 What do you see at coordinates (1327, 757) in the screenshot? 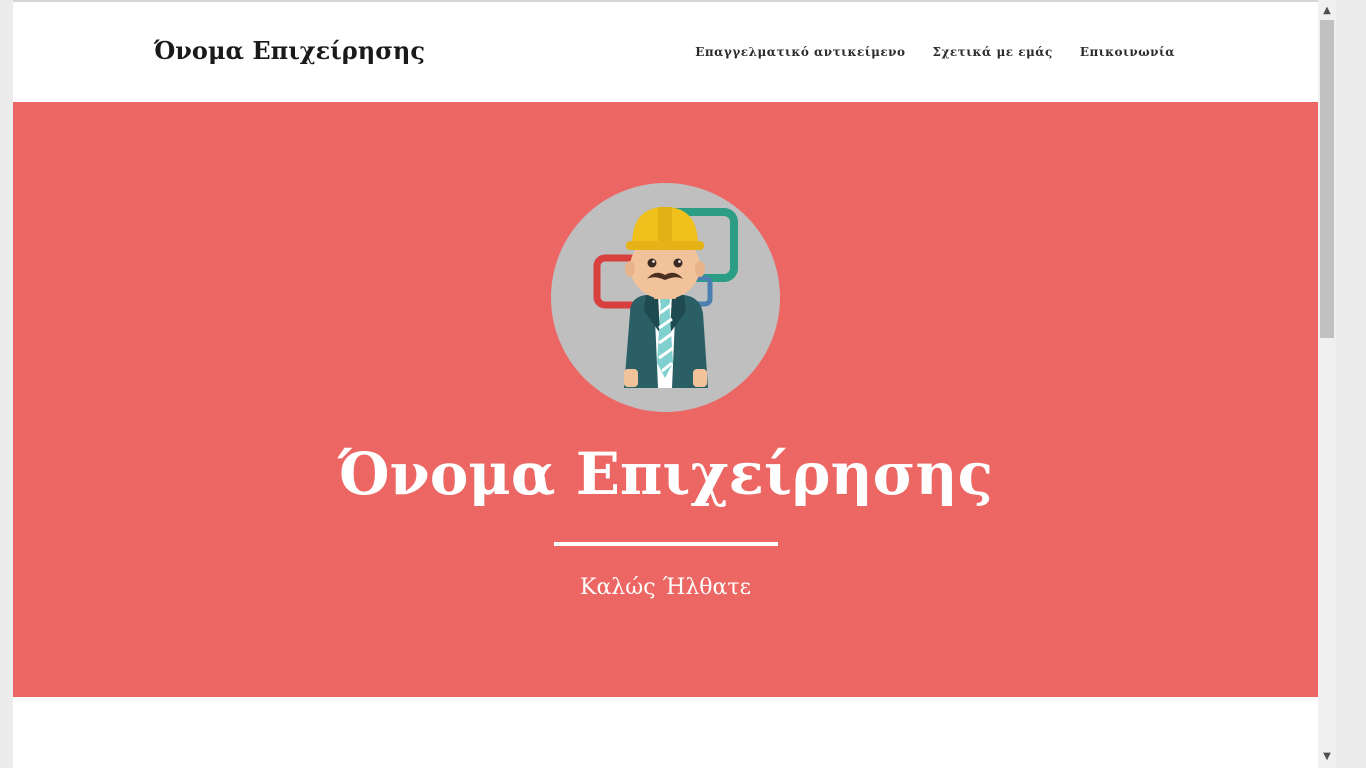
I see `scroll-down-icon: ▼` at bounding box center [1327, 757].